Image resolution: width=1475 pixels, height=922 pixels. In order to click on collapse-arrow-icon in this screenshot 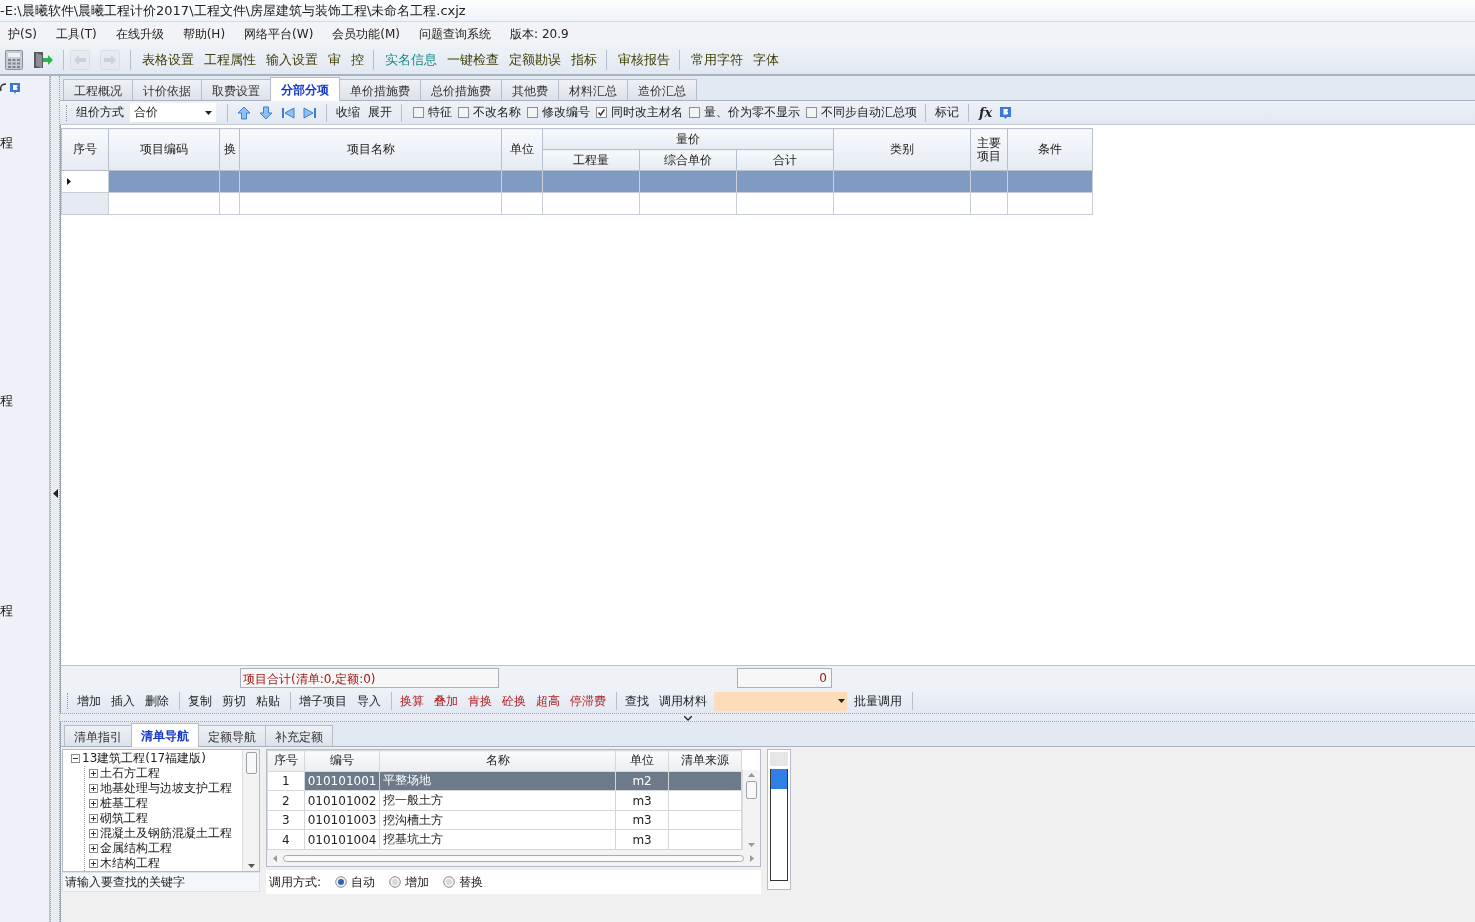, I will do `click(55, 493)`.